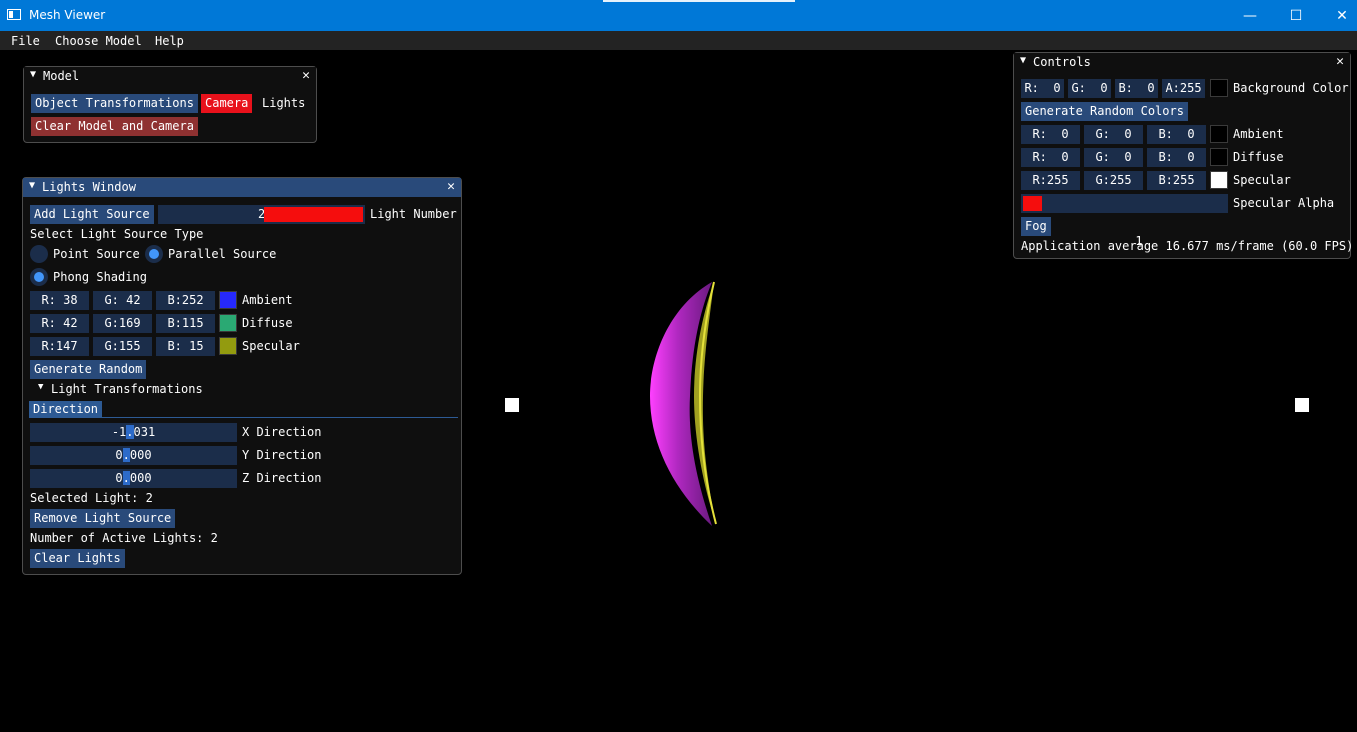 Image resolution: width=1357 pixels, height=732 pixels. Describe the element at coordinates (1182, 62) in the screenshot. I see `controls-window-titlebar: ▼ Controls ✕` at that location.